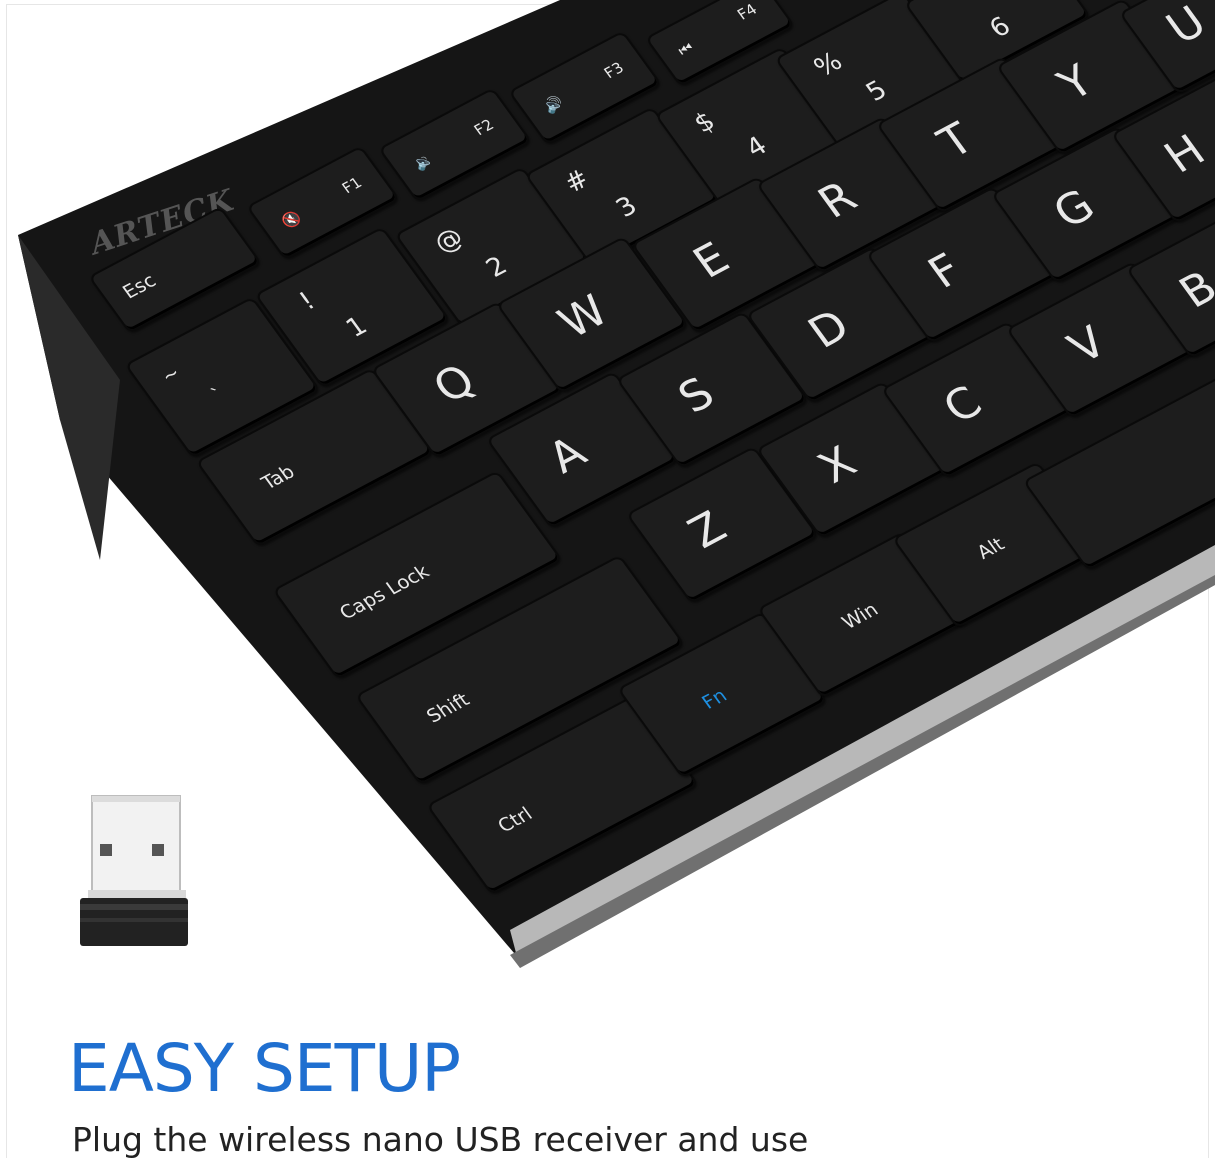  I want to click on key-2-label: 2, so click(497, 267).